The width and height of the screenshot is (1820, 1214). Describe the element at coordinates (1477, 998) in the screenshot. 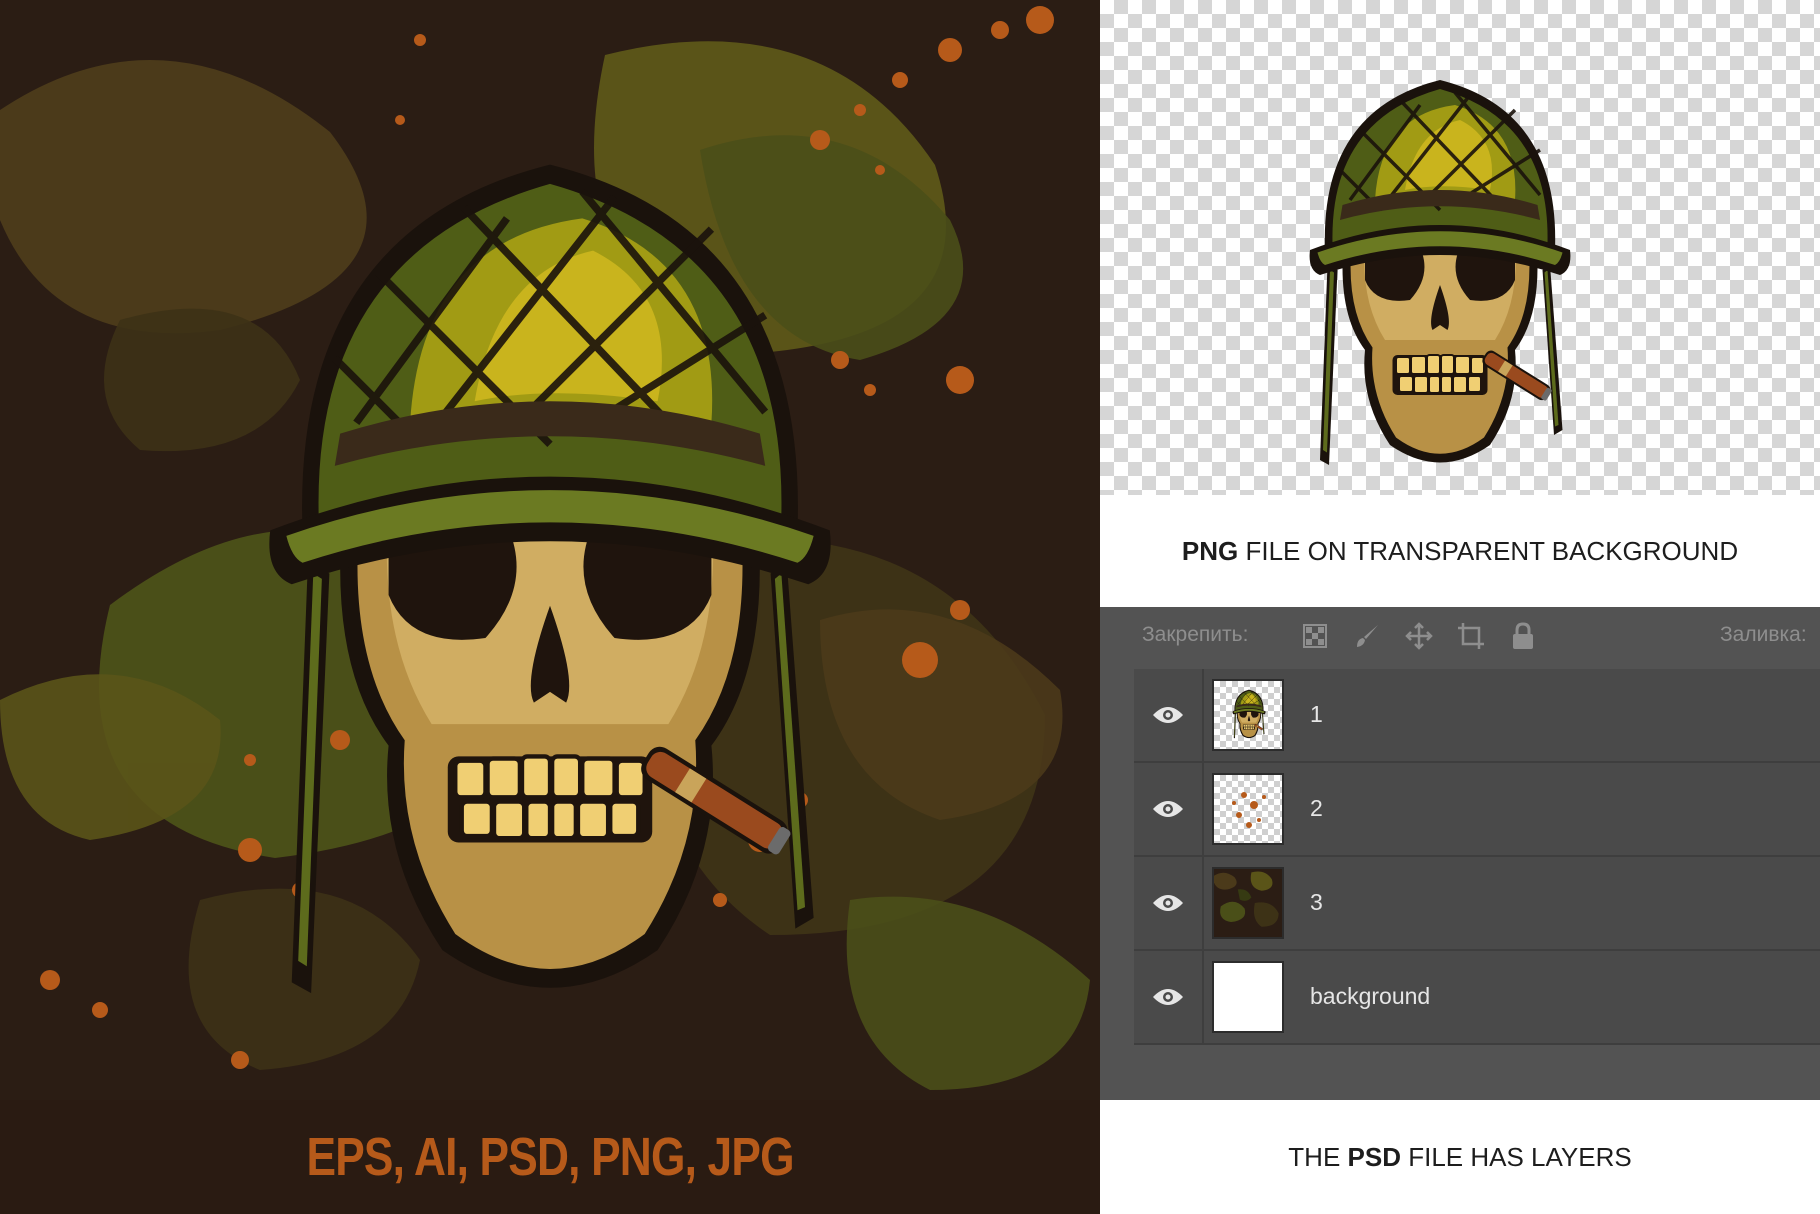

I see `layer-row-background: background` at that location.